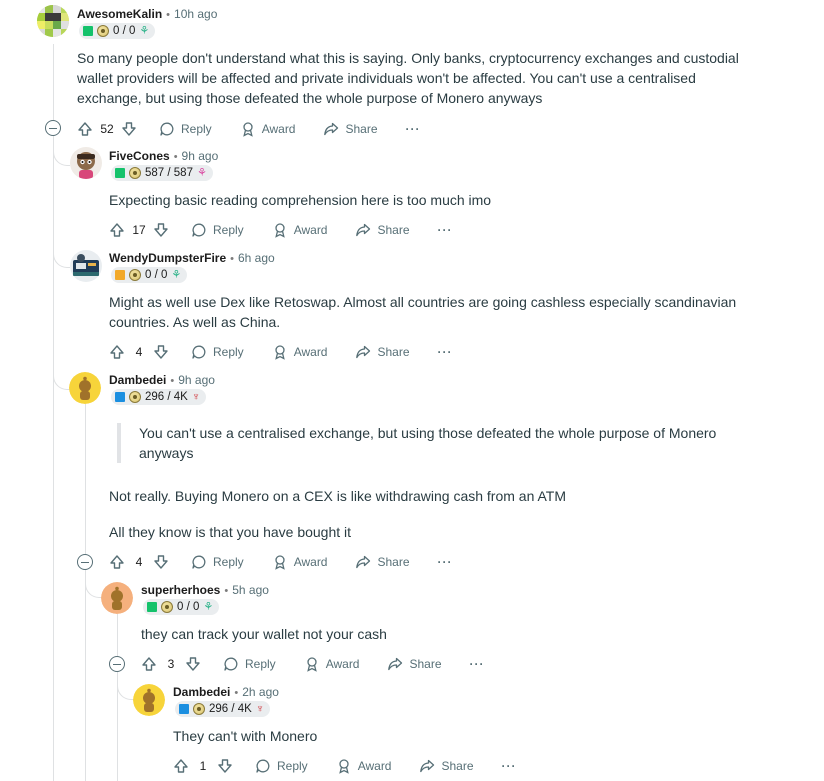 This screenshot has height=781, width=824. What do you see at coordinates (264, 634) in the screenshot?
I see `comment-paragraph: they can track your wallet not your cash` at bounding box center [264, 634].